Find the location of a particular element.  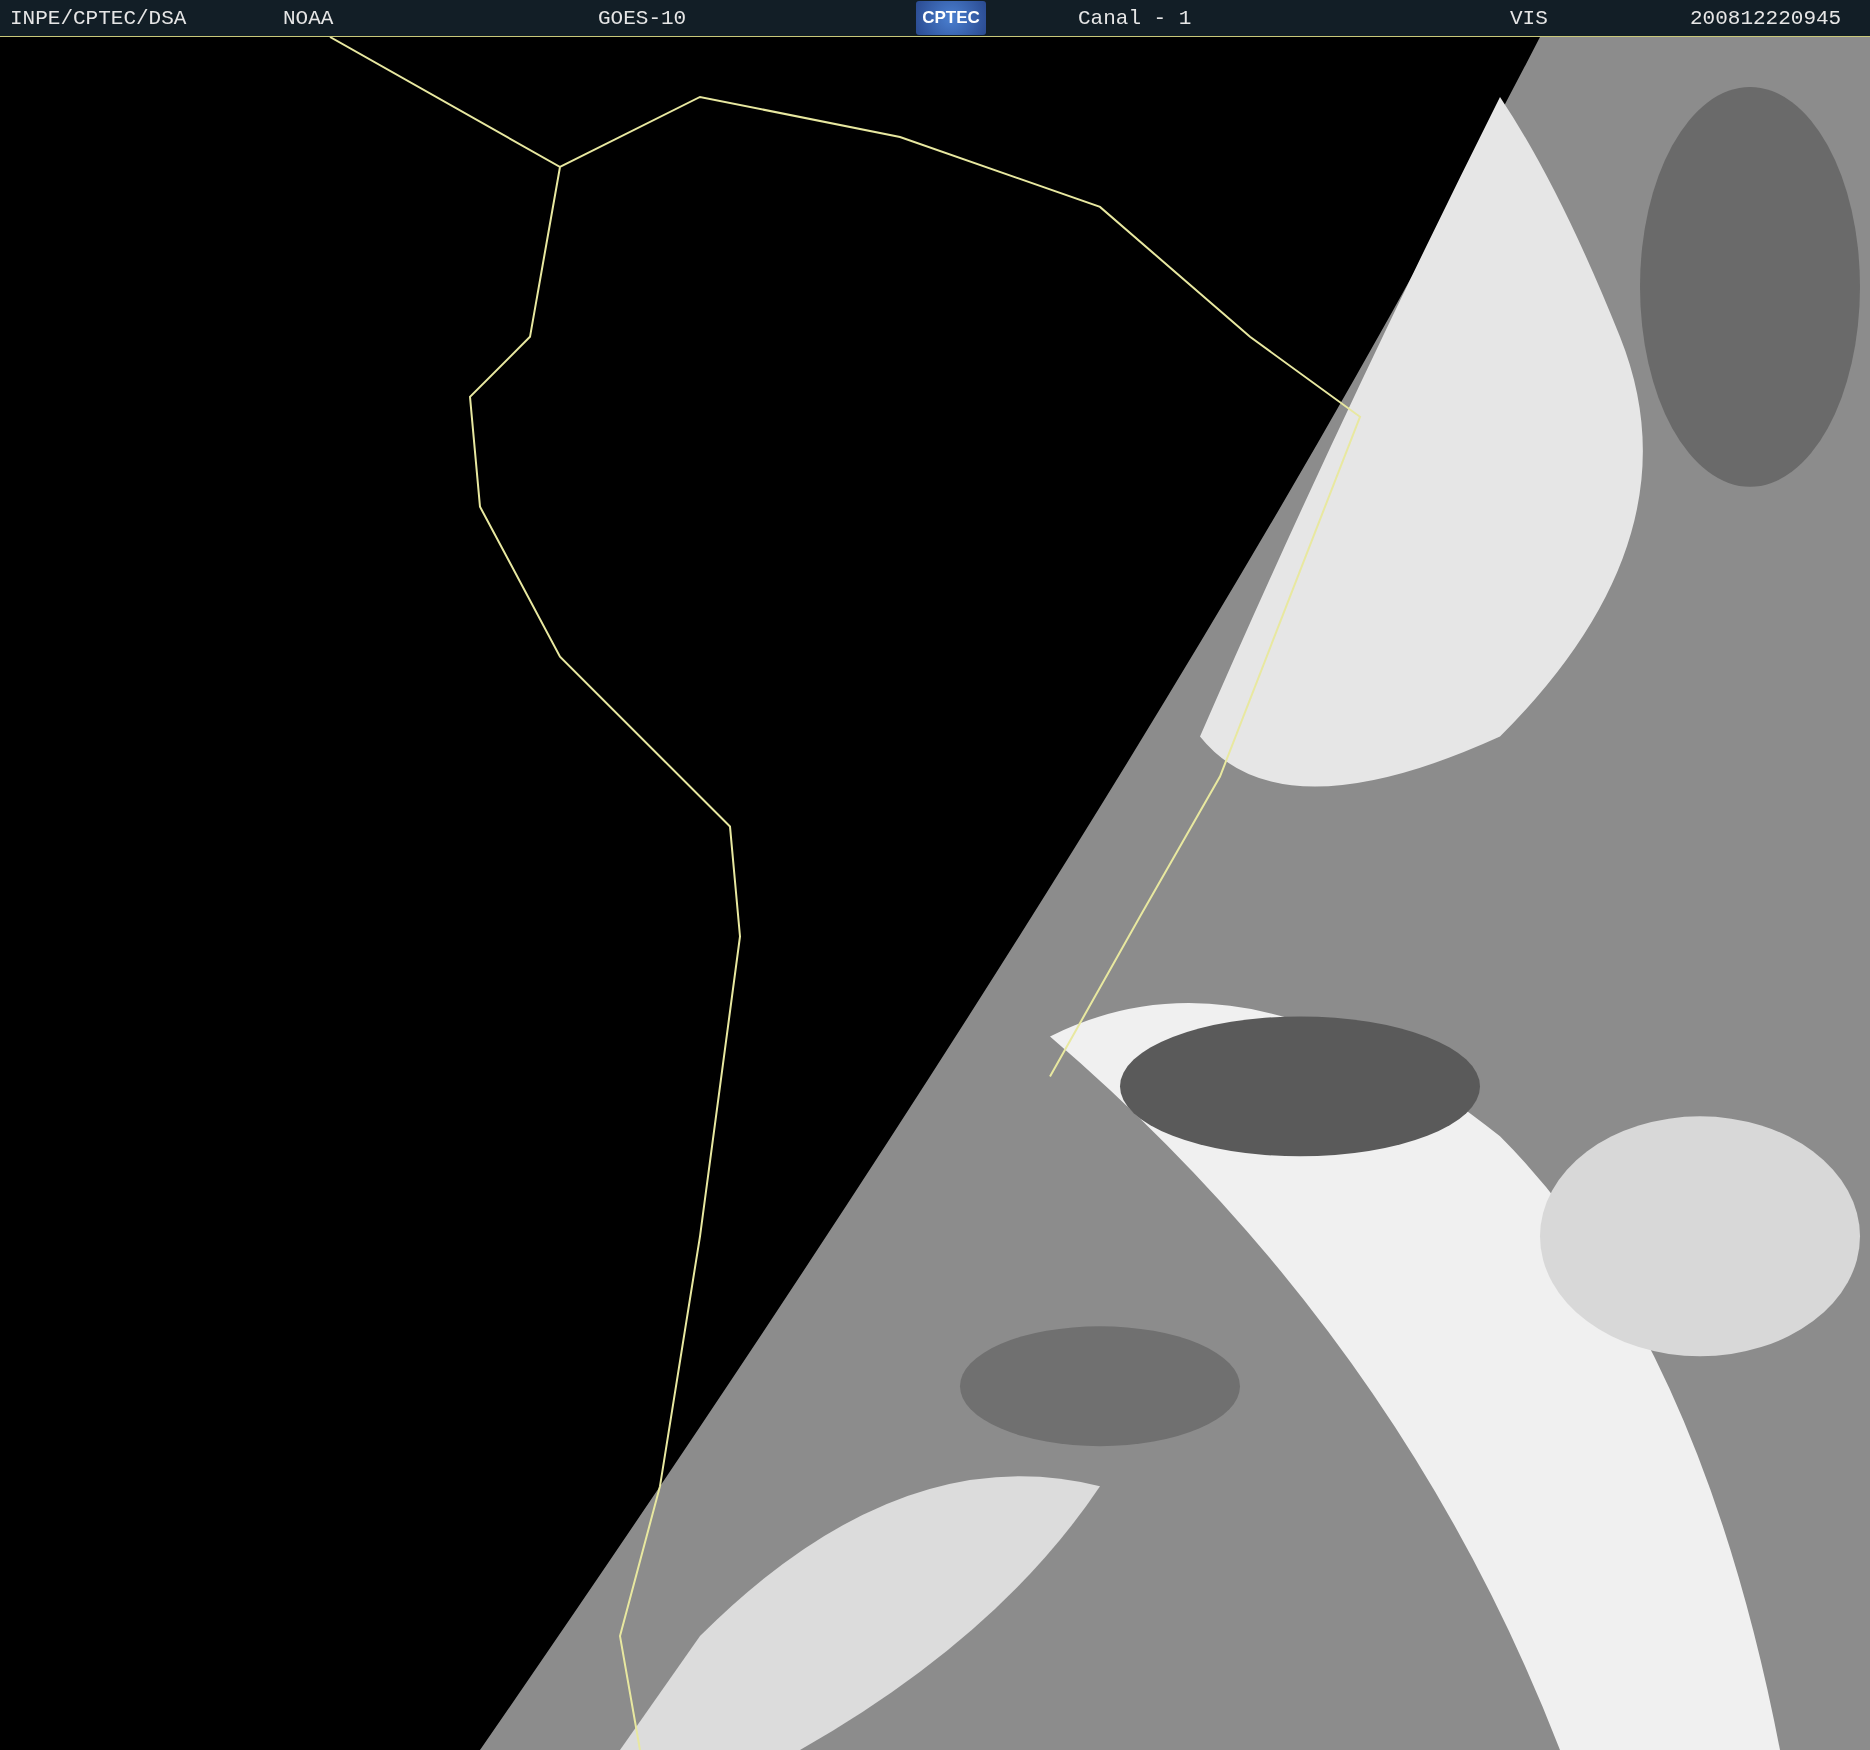

band-label: VIS is located at coordinates (1529, 18).